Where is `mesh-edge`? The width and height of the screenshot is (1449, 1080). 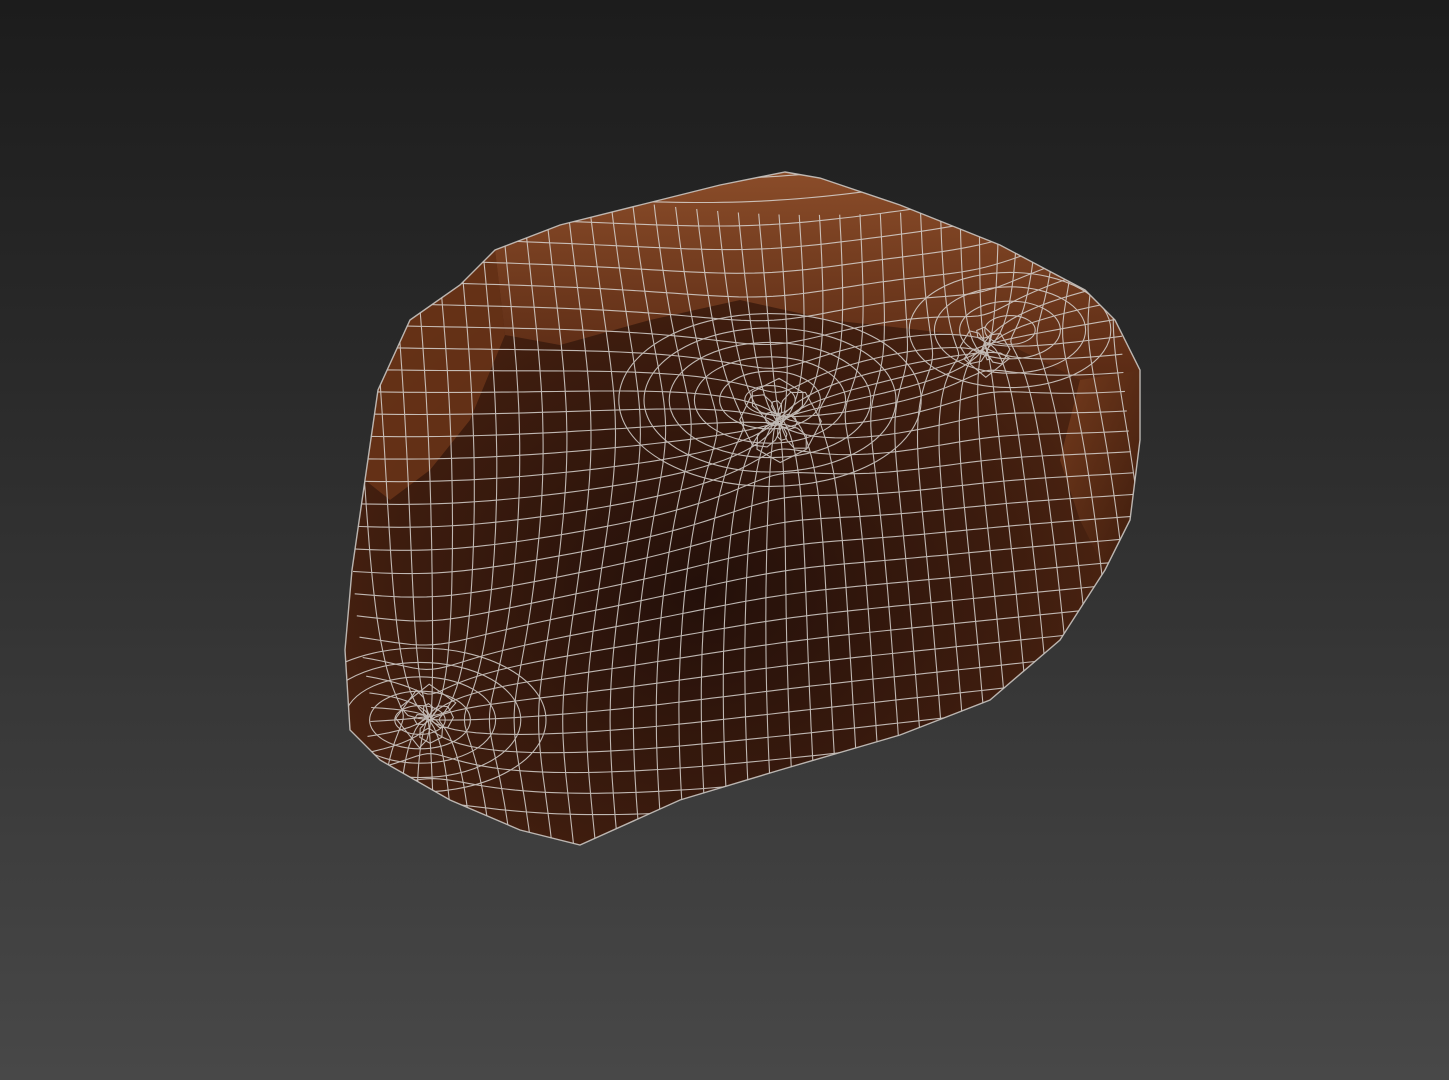
mesh-edge is located at coordinates (742, 176).